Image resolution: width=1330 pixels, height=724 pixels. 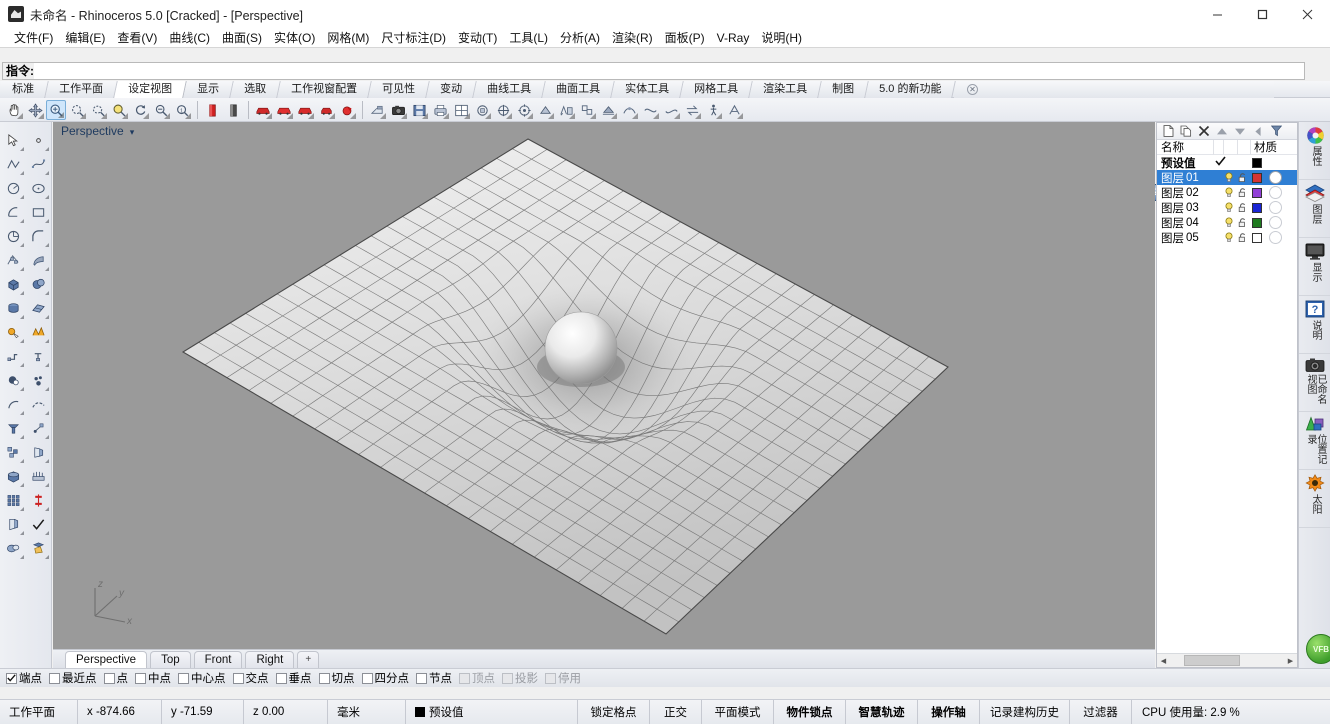 What do you see at coordinates (13, 260) in the screenshot?
I see `surface-from-curves-icon` at bounding box center [13, 260].